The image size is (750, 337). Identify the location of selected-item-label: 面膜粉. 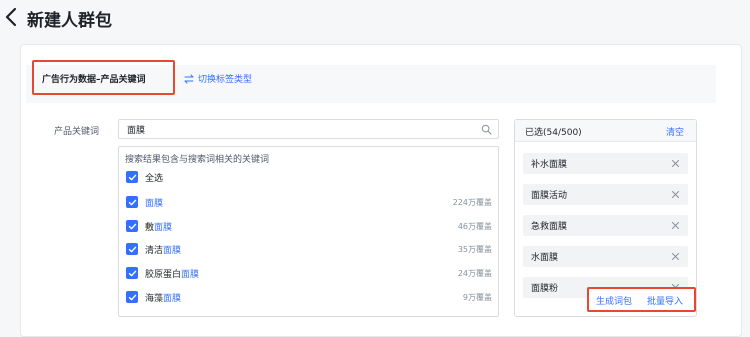
(545, 289).